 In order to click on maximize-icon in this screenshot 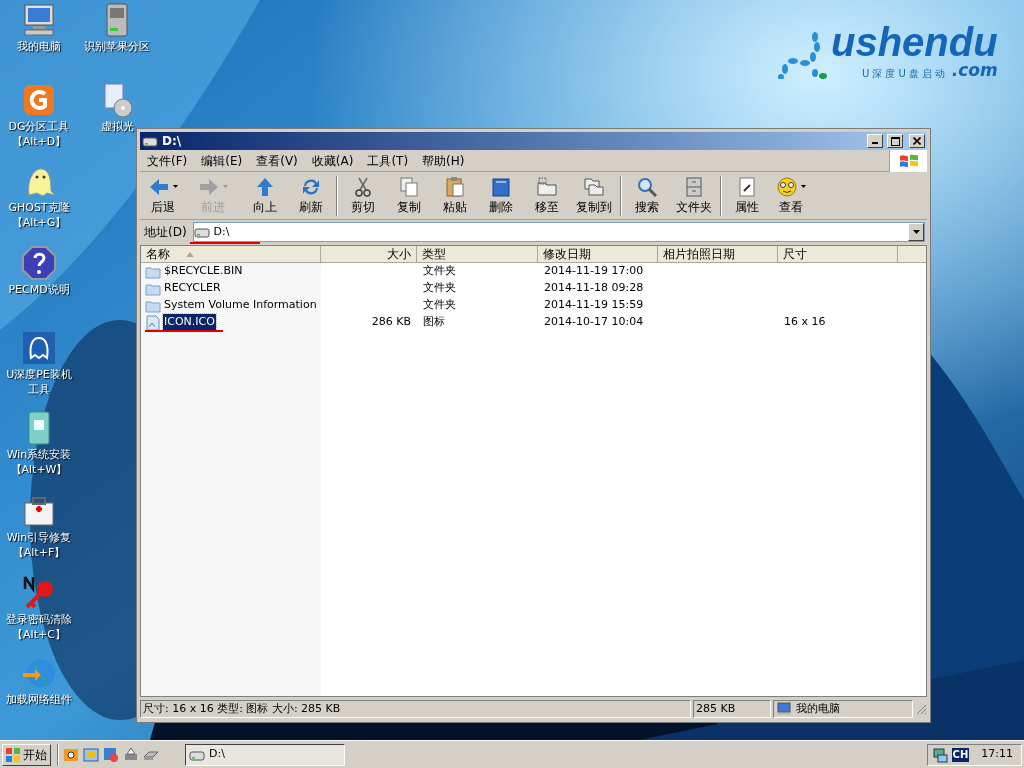, I will do `click(895, 141)`.